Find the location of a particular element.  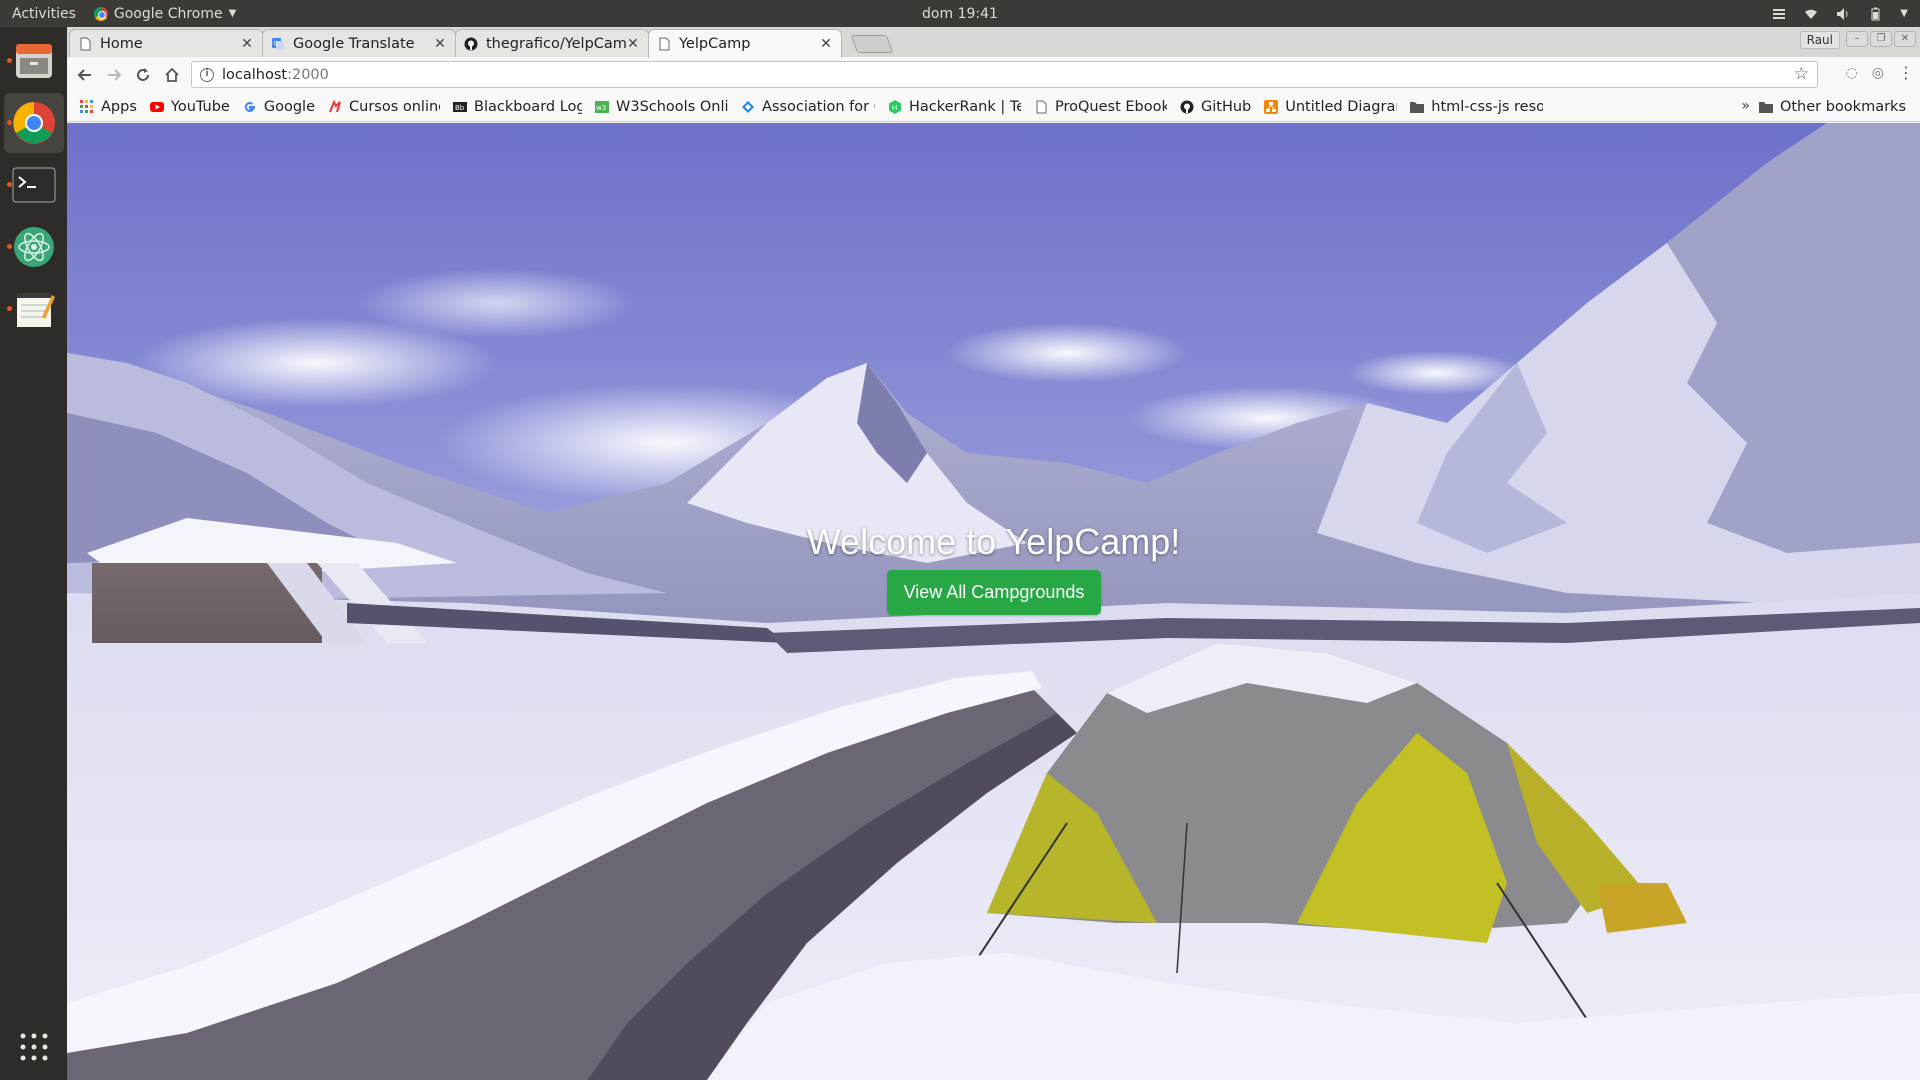

bookmark-youtube: YouTube is located at coordinates (189, 107).